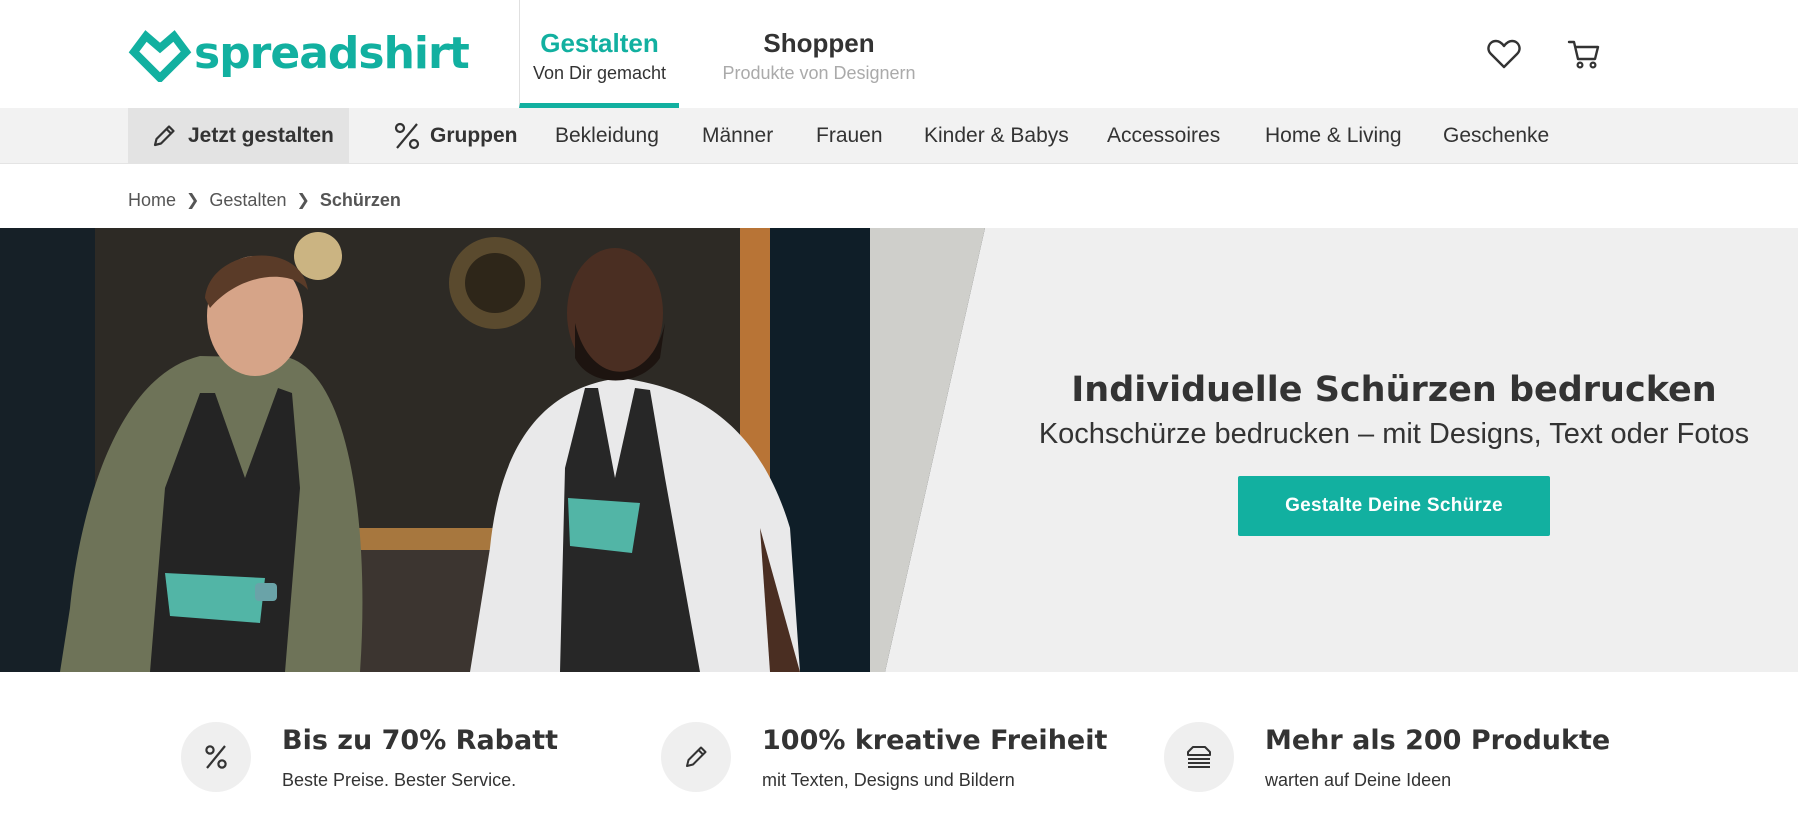  Describe the element at coordinates (599, 43) in the screenshot. I see `tab-gestalten-title: Gestalten` at that location.